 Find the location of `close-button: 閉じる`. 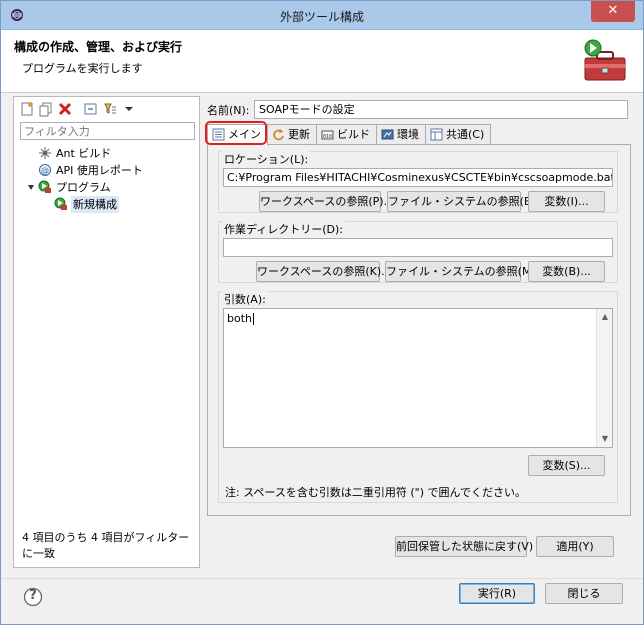

close-button: 閉じる is located at coordinates (584, 593).